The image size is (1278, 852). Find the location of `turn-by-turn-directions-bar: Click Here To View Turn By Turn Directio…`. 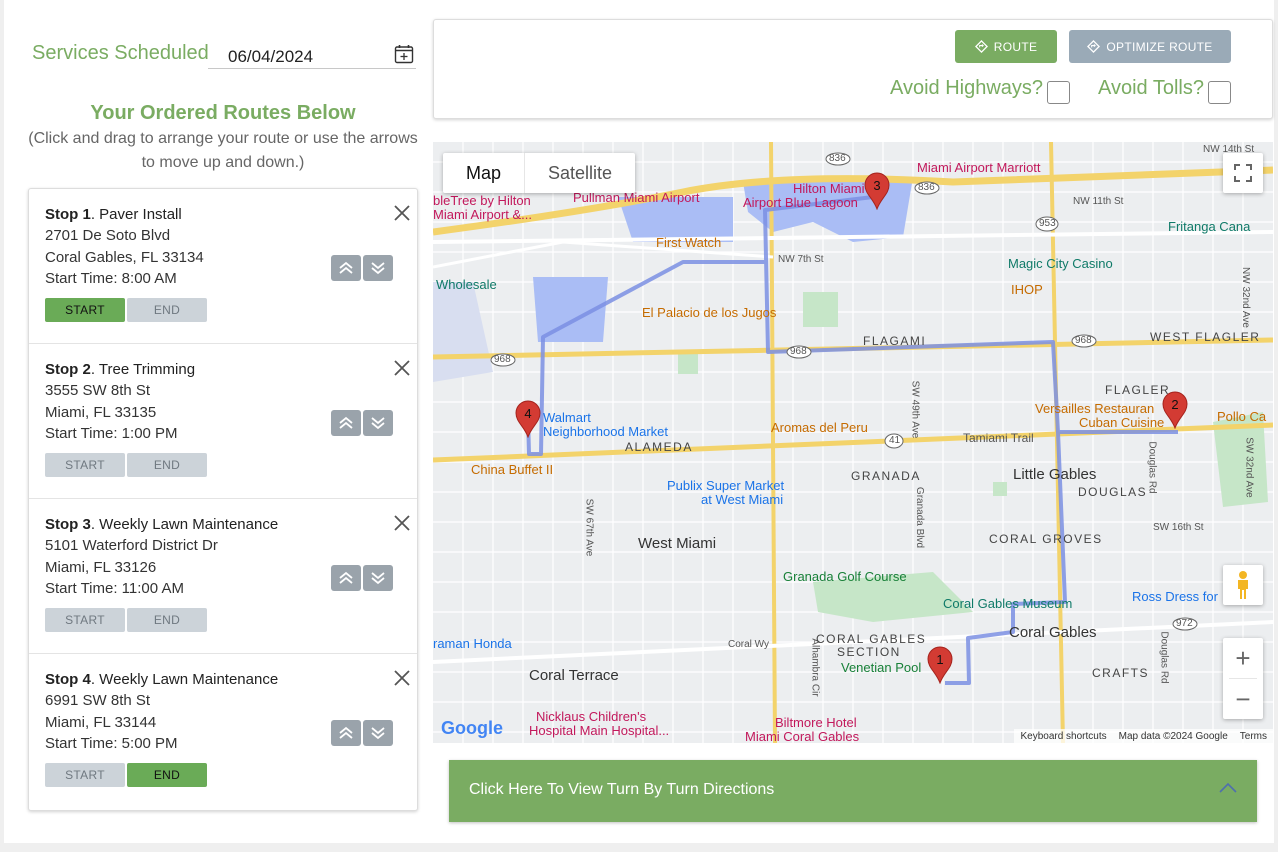

turn-by-turn-directions-bar: Click Here To View Turn By Turn Directio… is located at coordinates (853, 791).